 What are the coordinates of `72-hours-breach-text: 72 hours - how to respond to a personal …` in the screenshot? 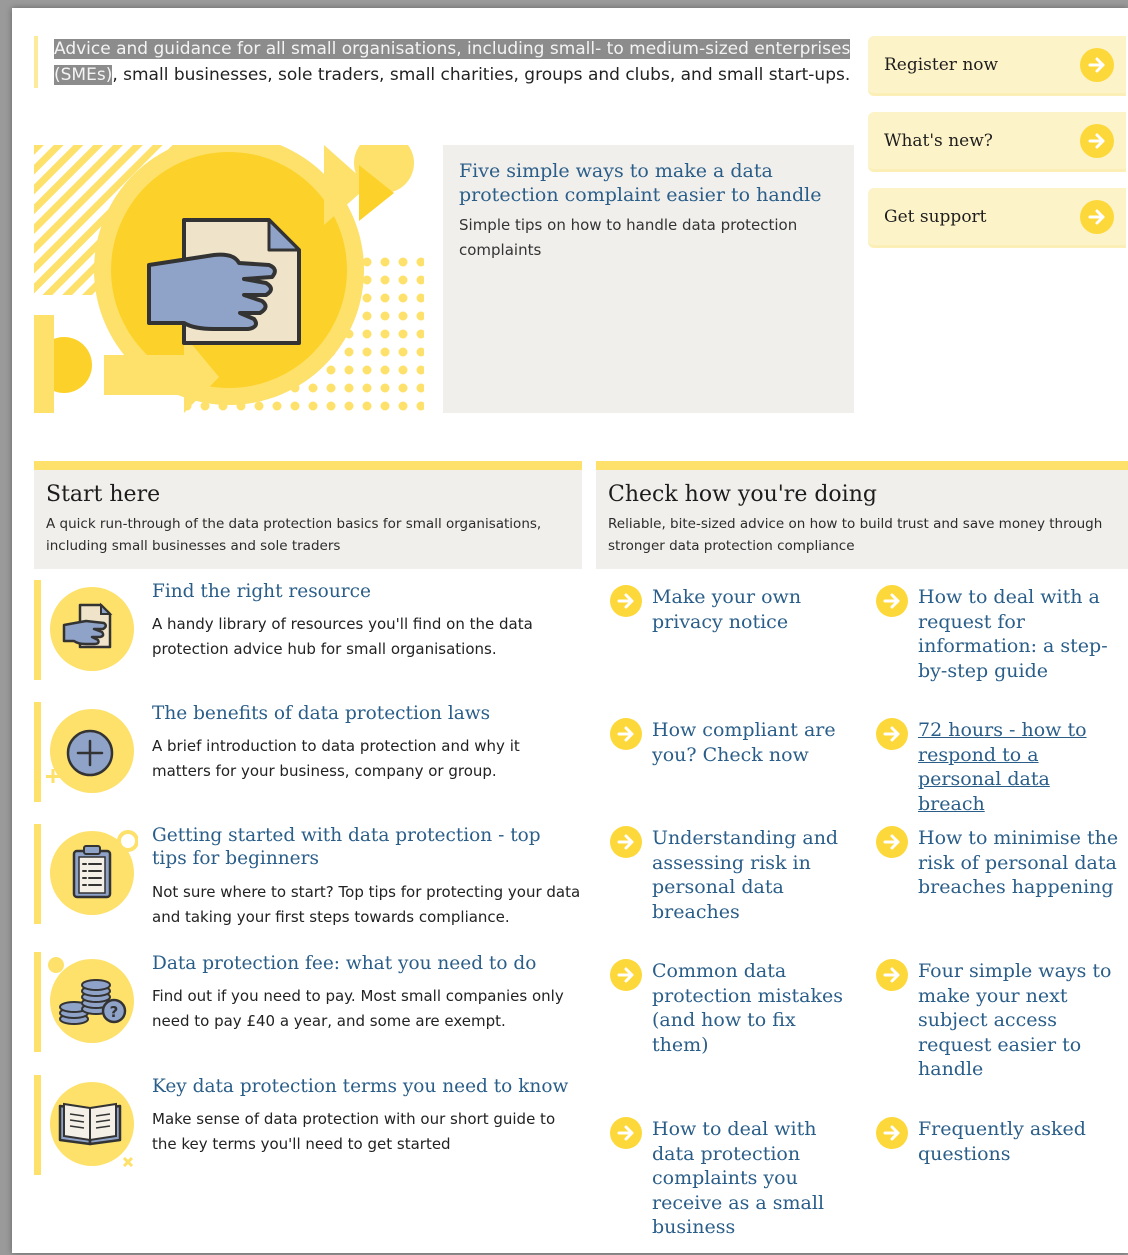 It's located at (1002, 767).